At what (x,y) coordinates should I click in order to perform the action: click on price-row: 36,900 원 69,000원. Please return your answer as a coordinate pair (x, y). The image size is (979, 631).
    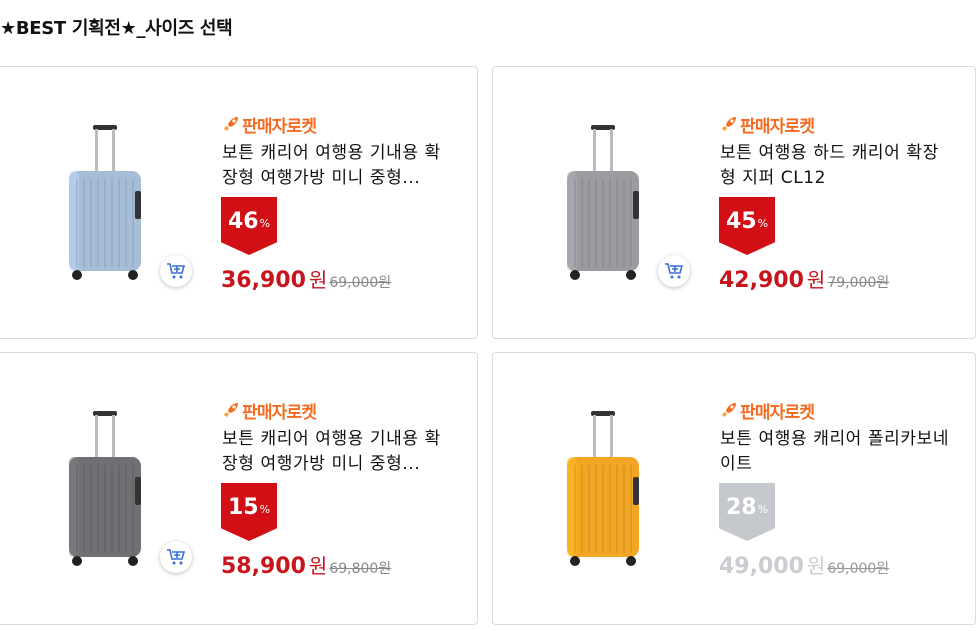
    Looking at the image, I should click on (306, 278).